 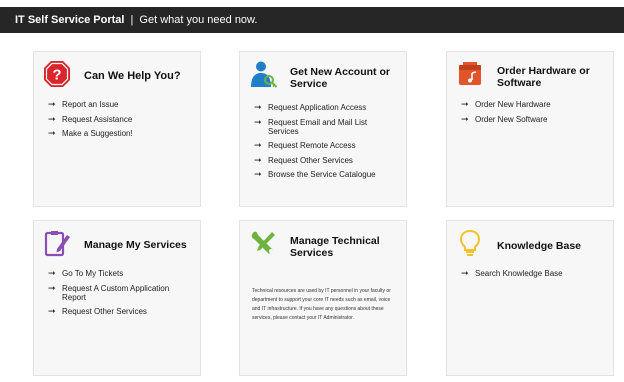 I want to click on list-item: ➞ Request Email and Mail List Services, so click(x=326, y=126).